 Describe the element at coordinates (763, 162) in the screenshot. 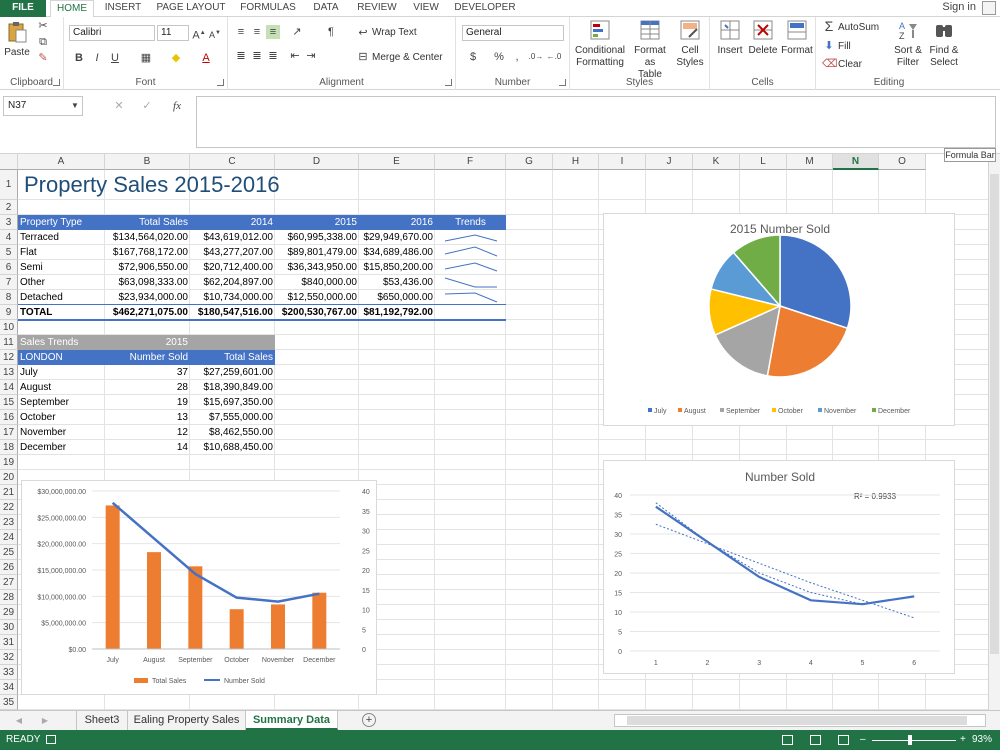

I see `column-header: L` at that location.